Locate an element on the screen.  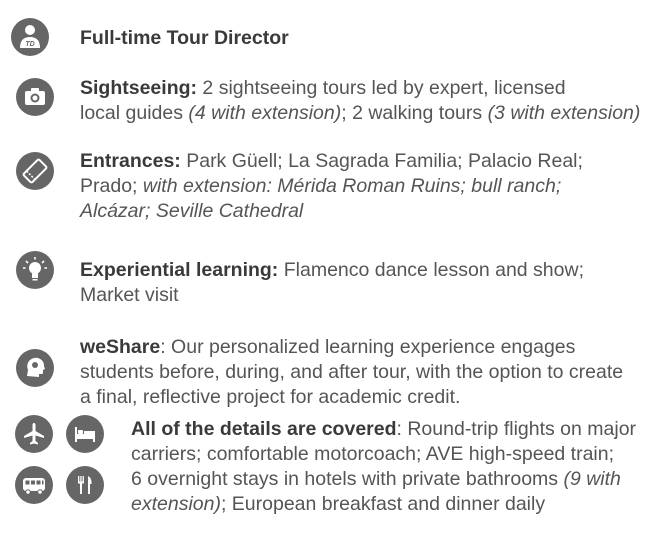
experiential-label: Experiential learning: is located at coordinates (179, 270).